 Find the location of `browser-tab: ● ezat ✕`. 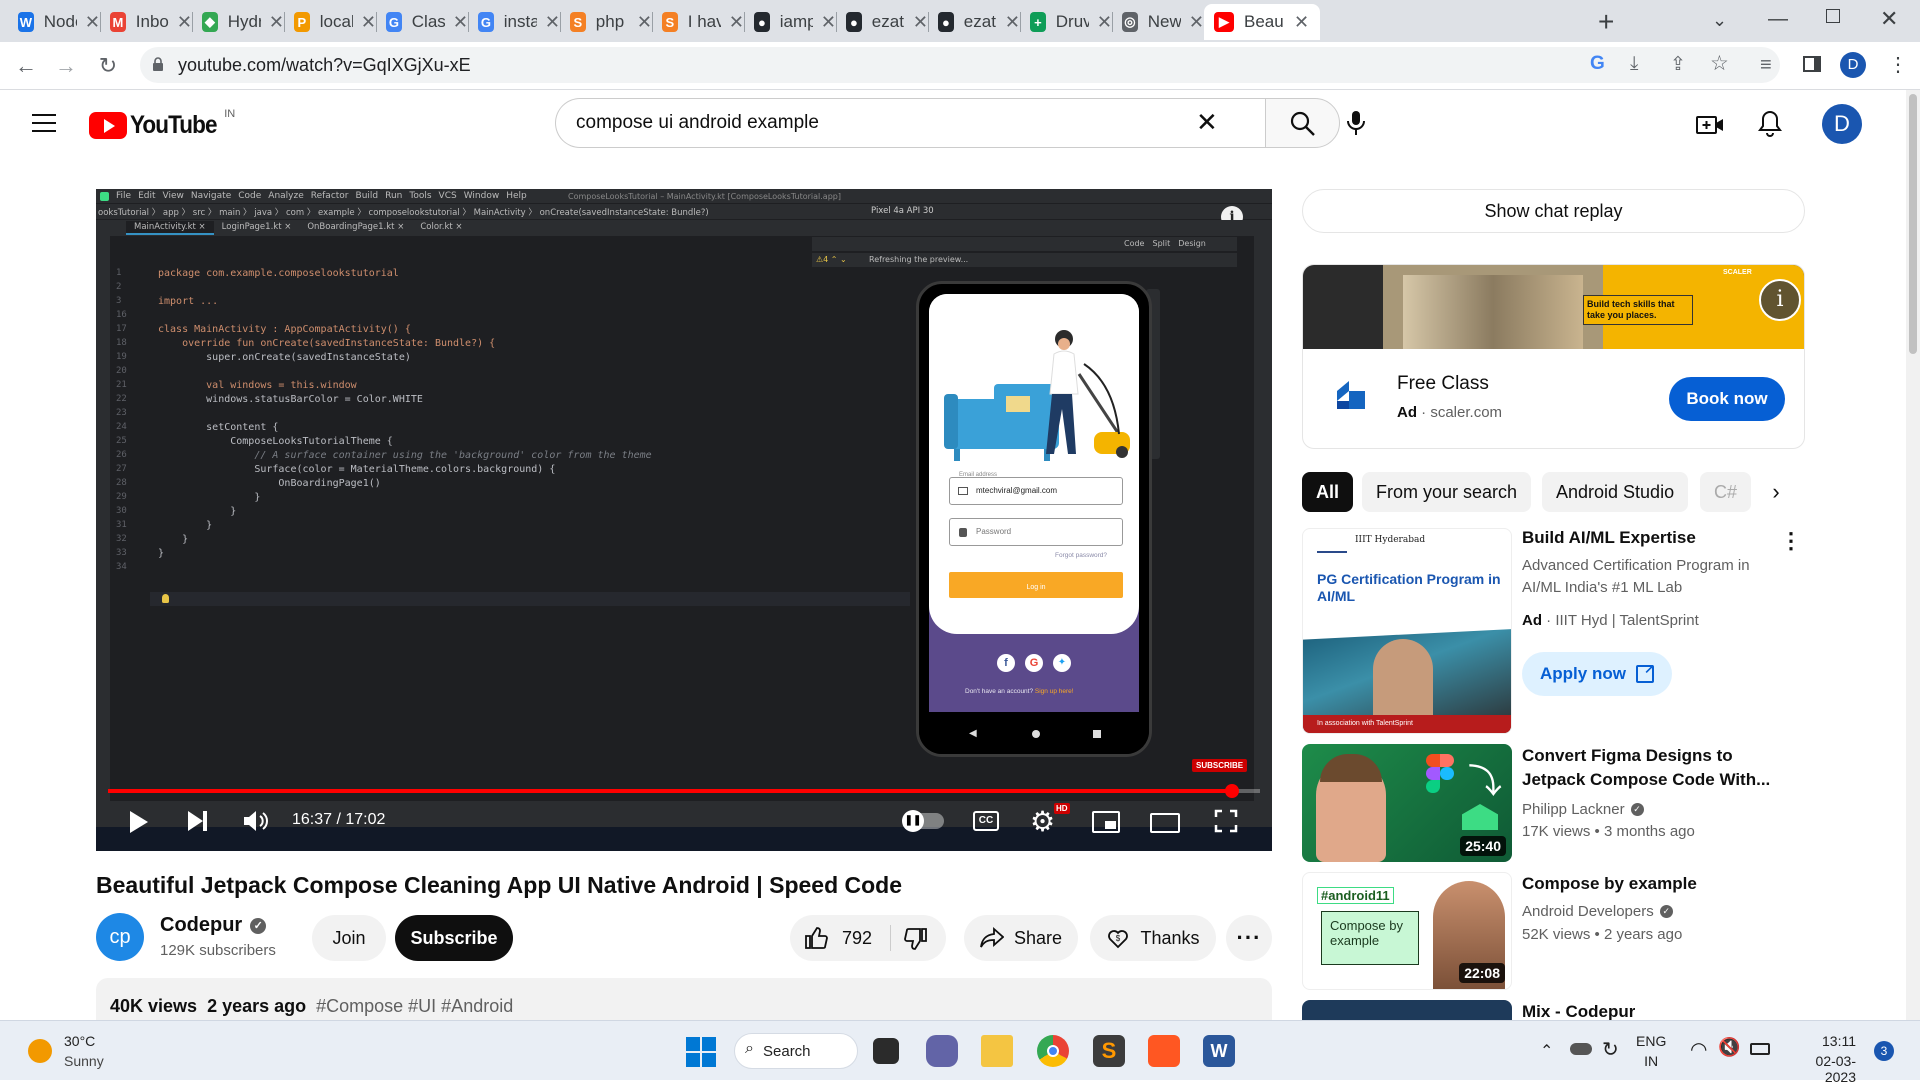

browser-tab: ● ezat ✕ is located at coordinates (974, 22).